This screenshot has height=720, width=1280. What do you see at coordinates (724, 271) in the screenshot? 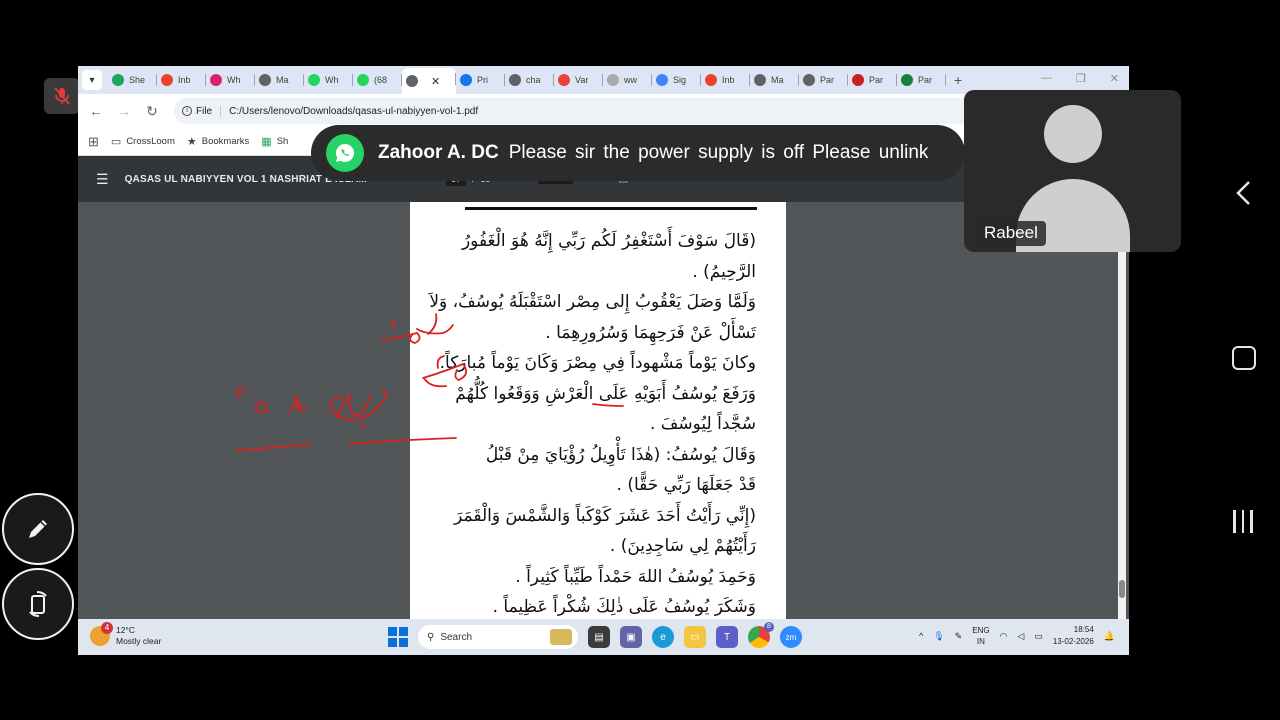
I see `text-line: الرَّحِيمُ) .` at bounding box center [724, 271].